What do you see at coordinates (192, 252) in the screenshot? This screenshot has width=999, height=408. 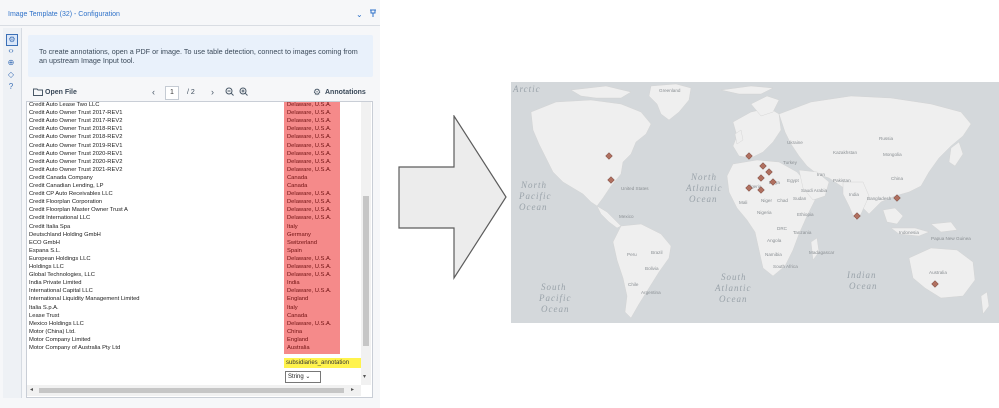 I see `table-row: Espana S.L. Spain` at bounding box center [192, 252].